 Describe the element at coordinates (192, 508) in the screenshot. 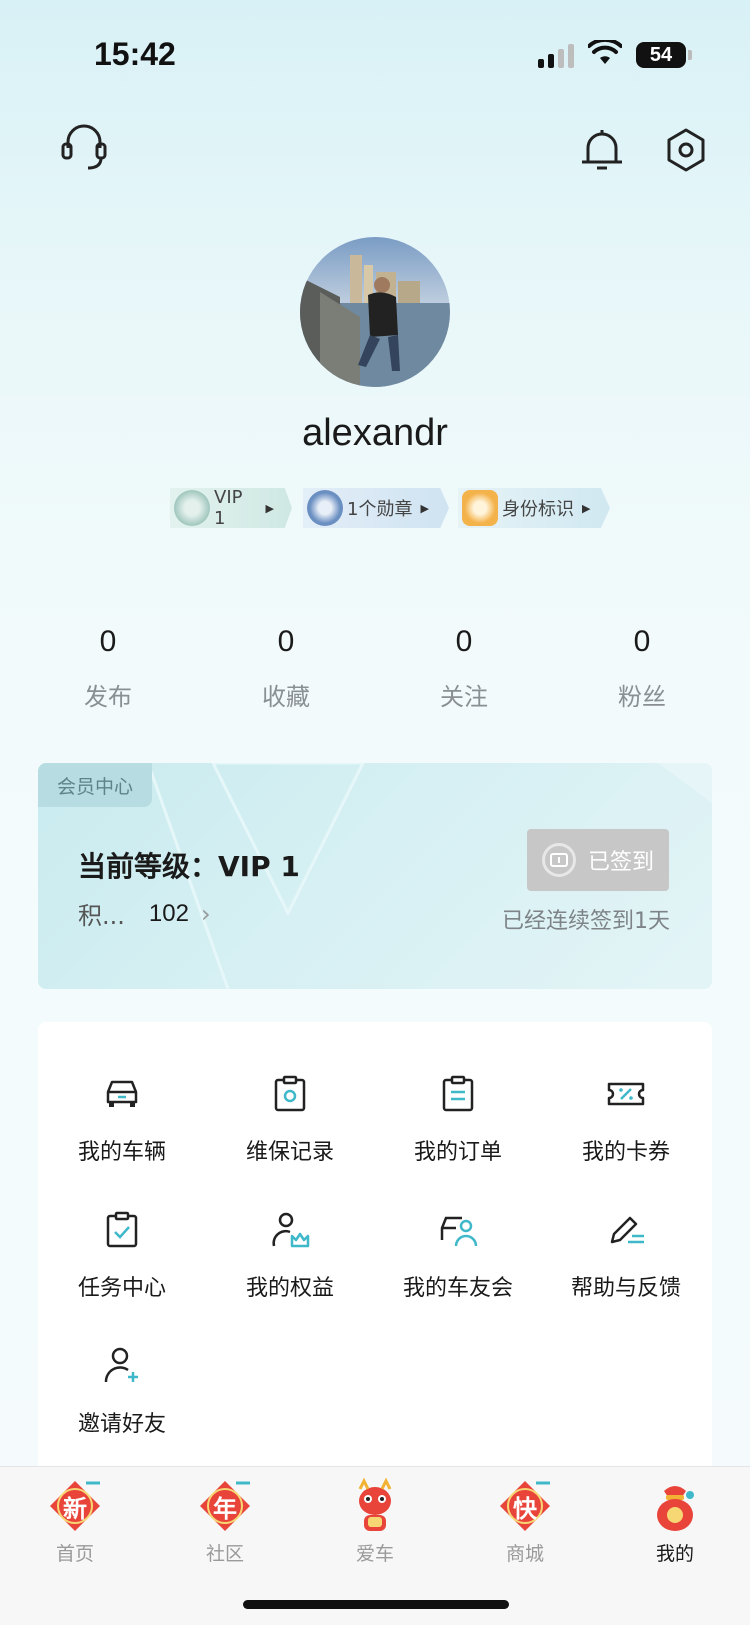

I see `vip-level-icon` at that location.